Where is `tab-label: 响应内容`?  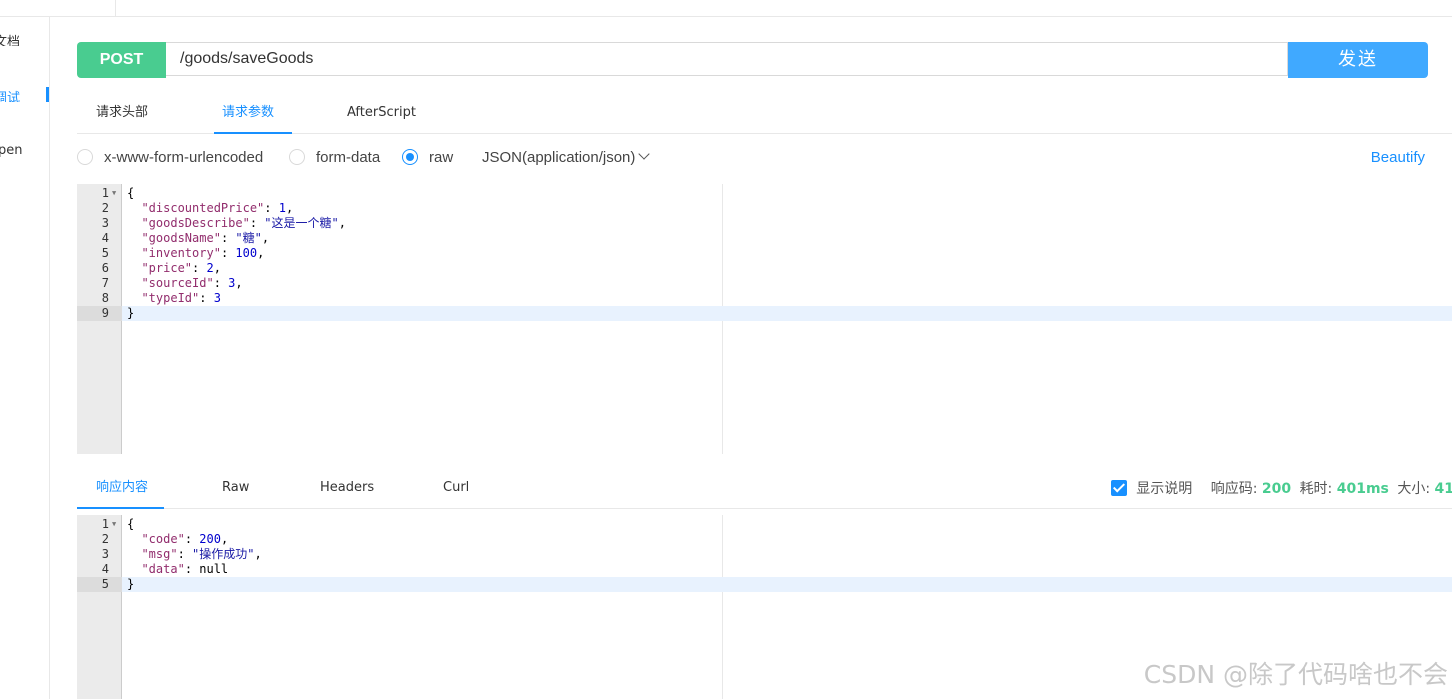 tab-label: 响应内容 is located at coordinates (122, 487).